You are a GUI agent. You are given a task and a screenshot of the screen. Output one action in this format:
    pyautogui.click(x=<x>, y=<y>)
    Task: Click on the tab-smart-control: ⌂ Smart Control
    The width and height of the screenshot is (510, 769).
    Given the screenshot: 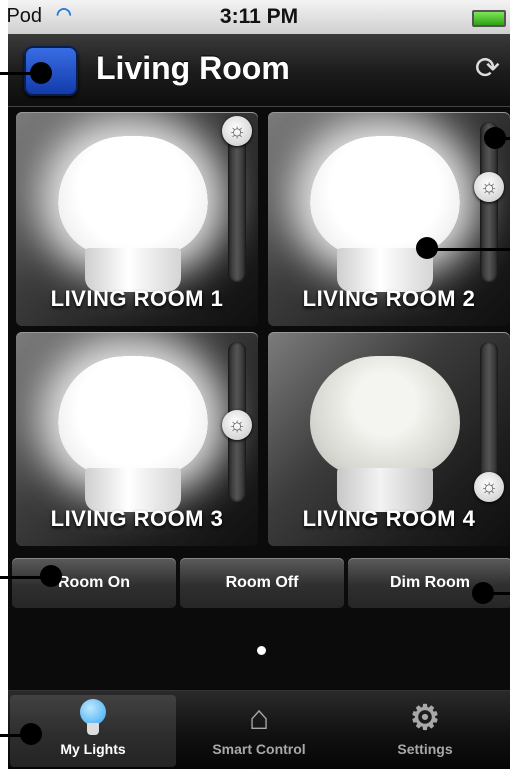 What is the action you would take?
    pyautogui.click(x=259, y=731)
    